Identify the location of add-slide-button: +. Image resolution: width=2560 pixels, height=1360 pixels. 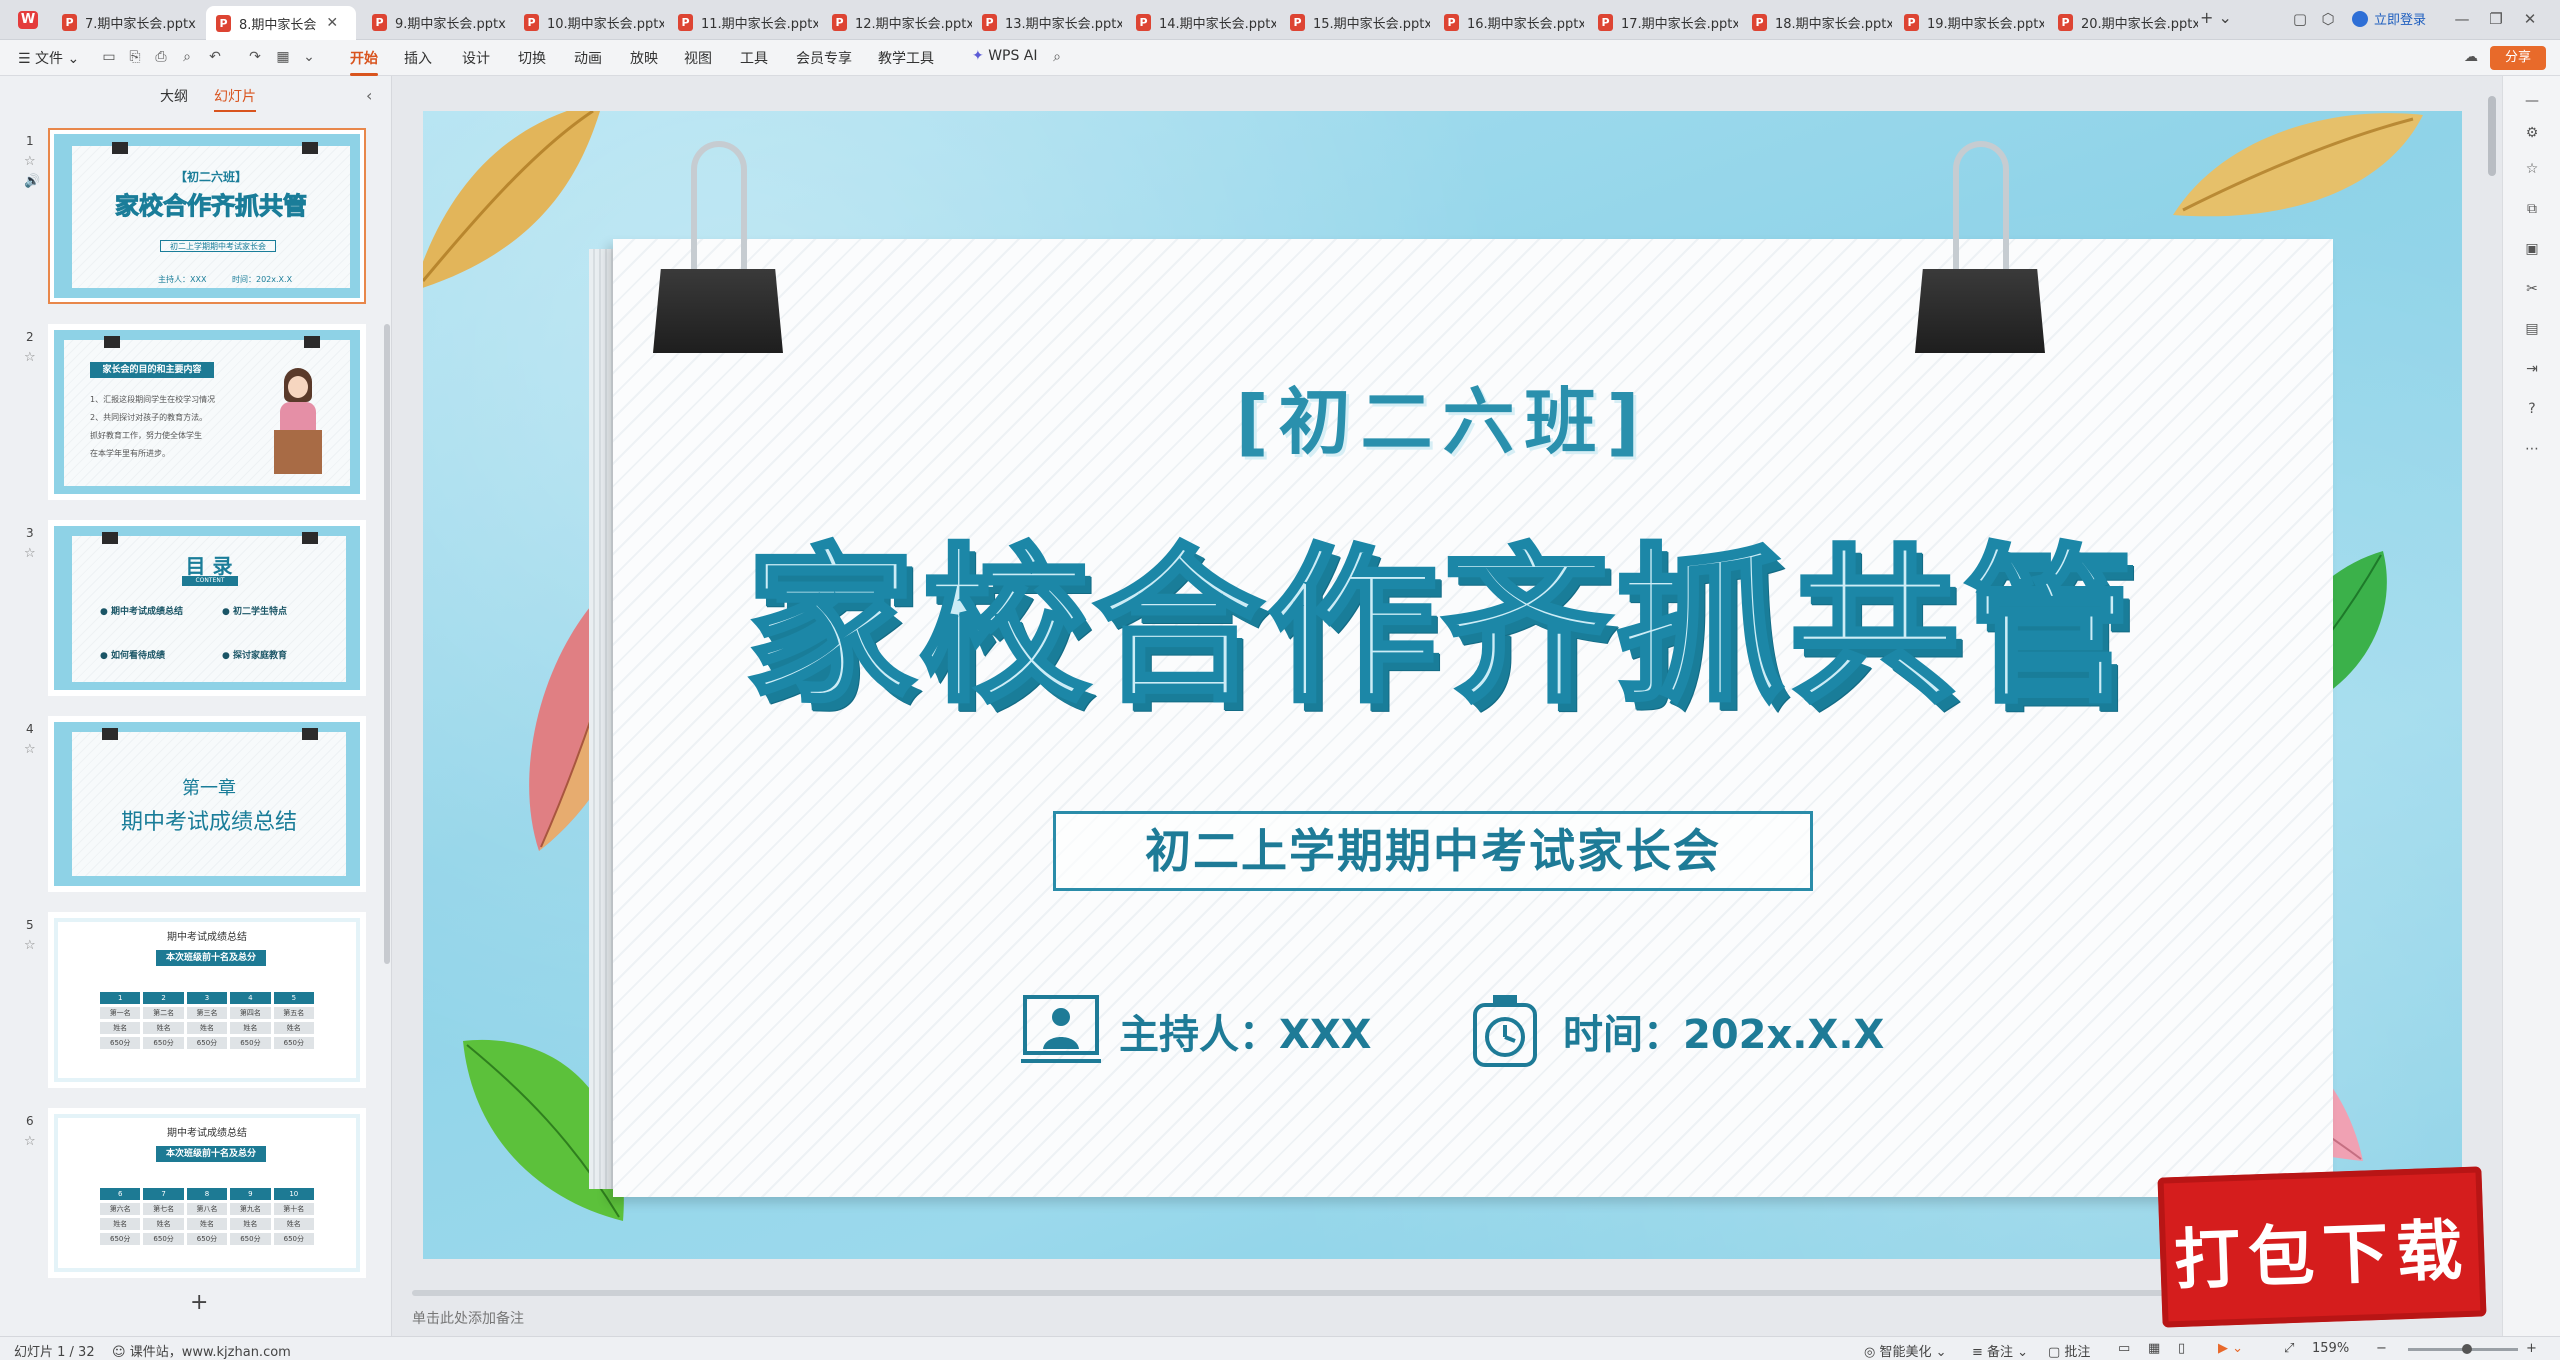
(199, 1302).